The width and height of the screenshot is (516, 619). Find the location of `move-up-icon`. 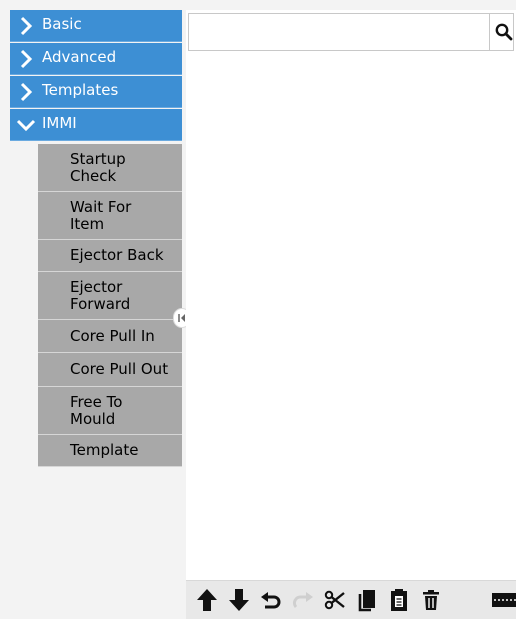

move-up-icon is located at coordinates (207, 600).